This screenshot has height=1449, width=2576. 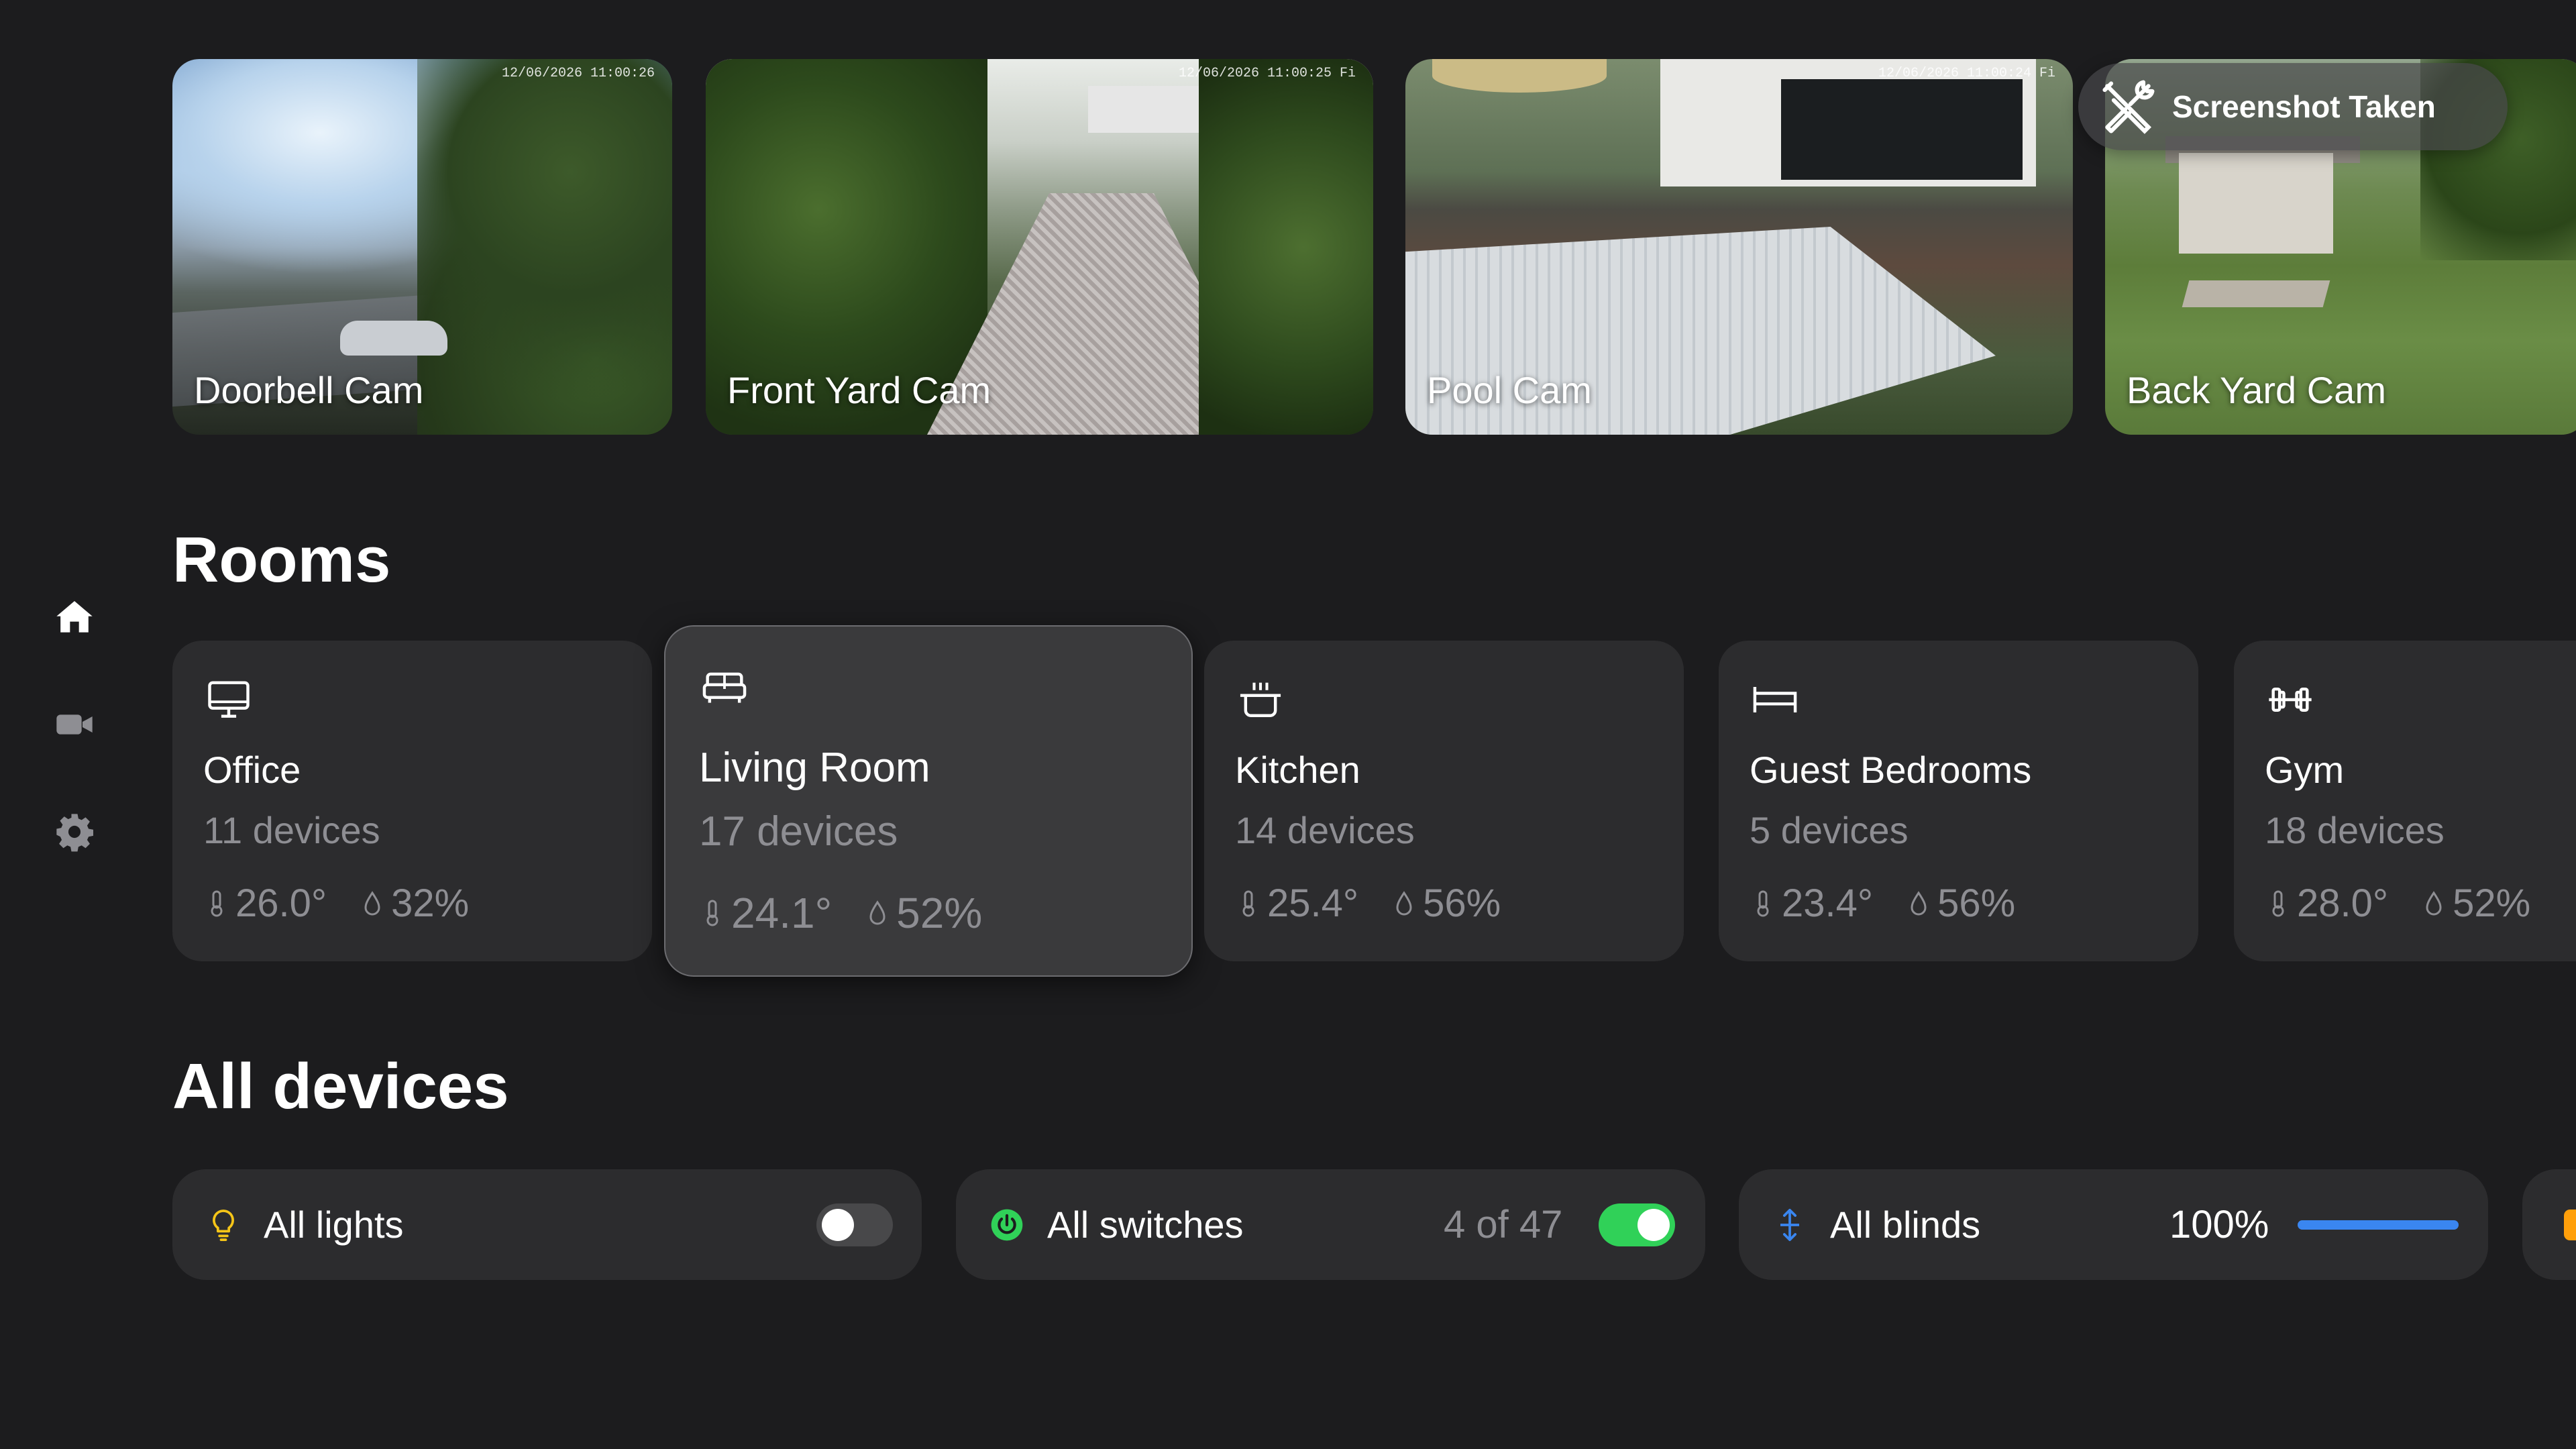 I want to click on room-stats: 25.4° 56%, so click(x=1384, y=903).